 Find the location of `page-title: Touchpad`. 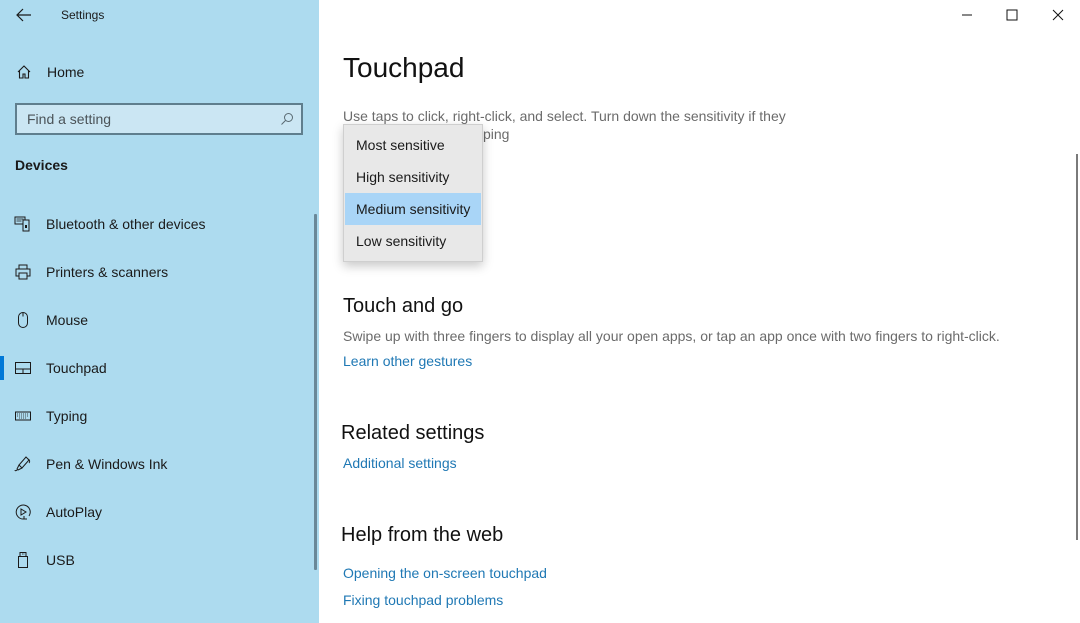

page-title: Touchpad is located at coordinates (404, 67).